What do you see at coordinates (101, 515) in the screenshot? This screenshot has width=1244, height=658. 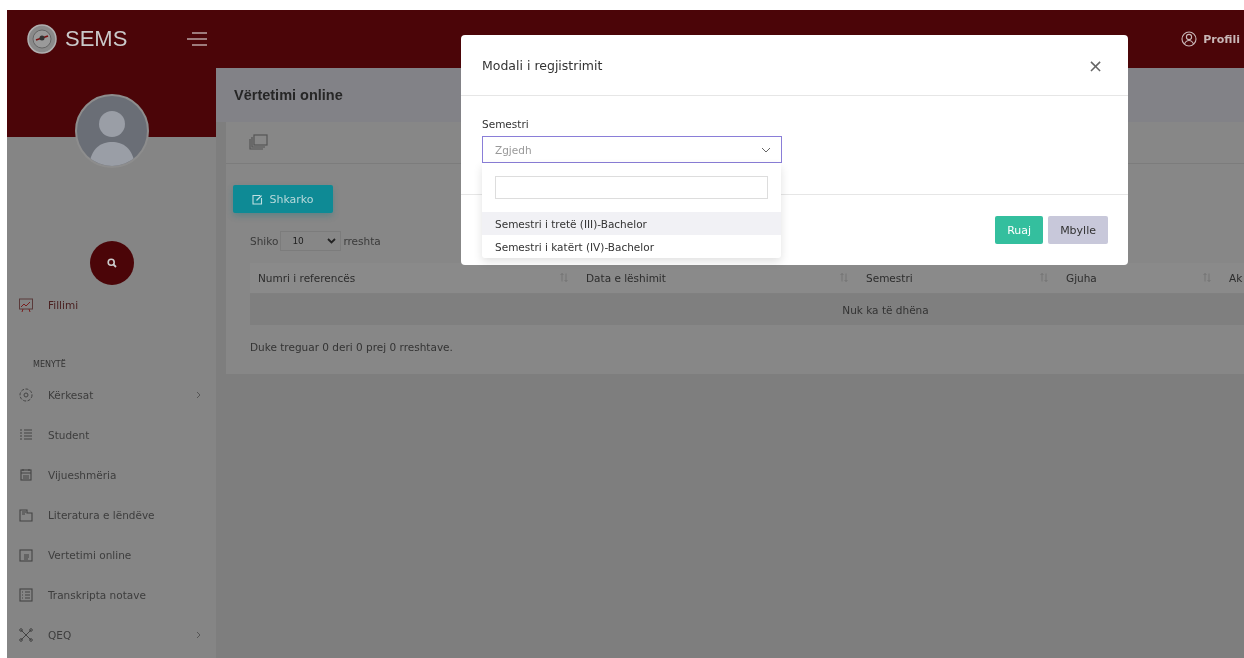 I see `nav-link: Literatura e lëndëve` at bounding box center [101, 515].